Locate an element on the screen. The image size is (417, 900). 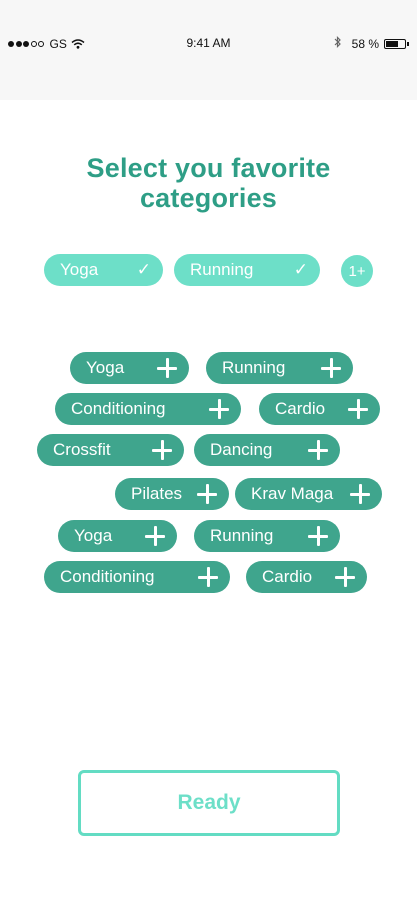
category-chip-pilates: Pilates is located at coordinates (172, 494).